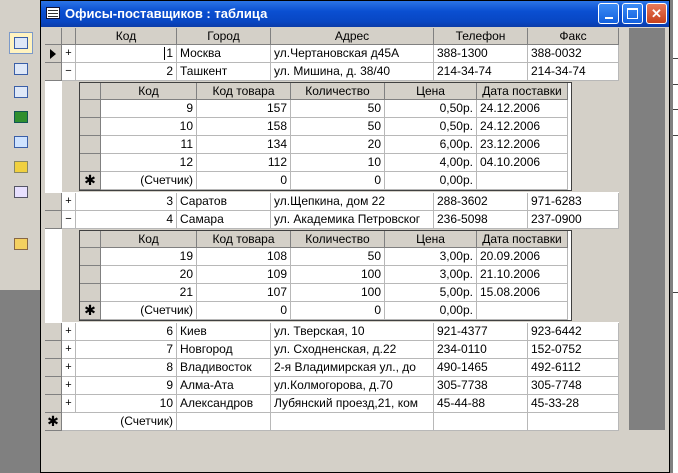 The image size is (678, 473). What do you see at coordinates (126, 36) in the screenshot?
I see `column-header-id: Код` at bounding box center [126, 36].